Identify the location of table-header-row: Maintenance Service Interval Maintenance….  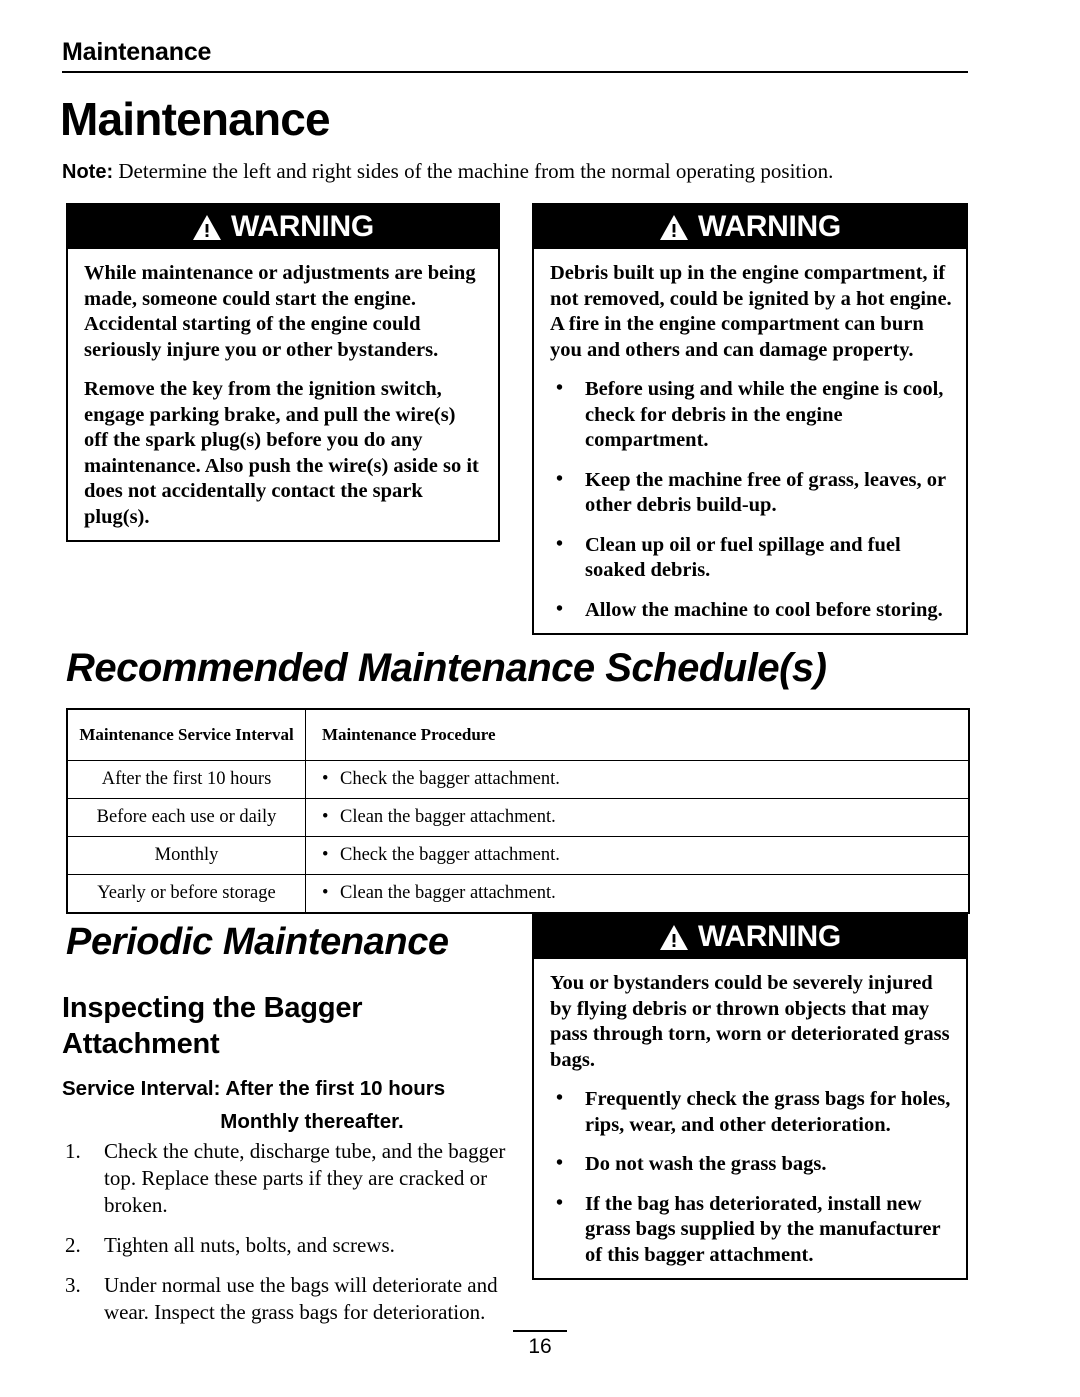
(518, 734).